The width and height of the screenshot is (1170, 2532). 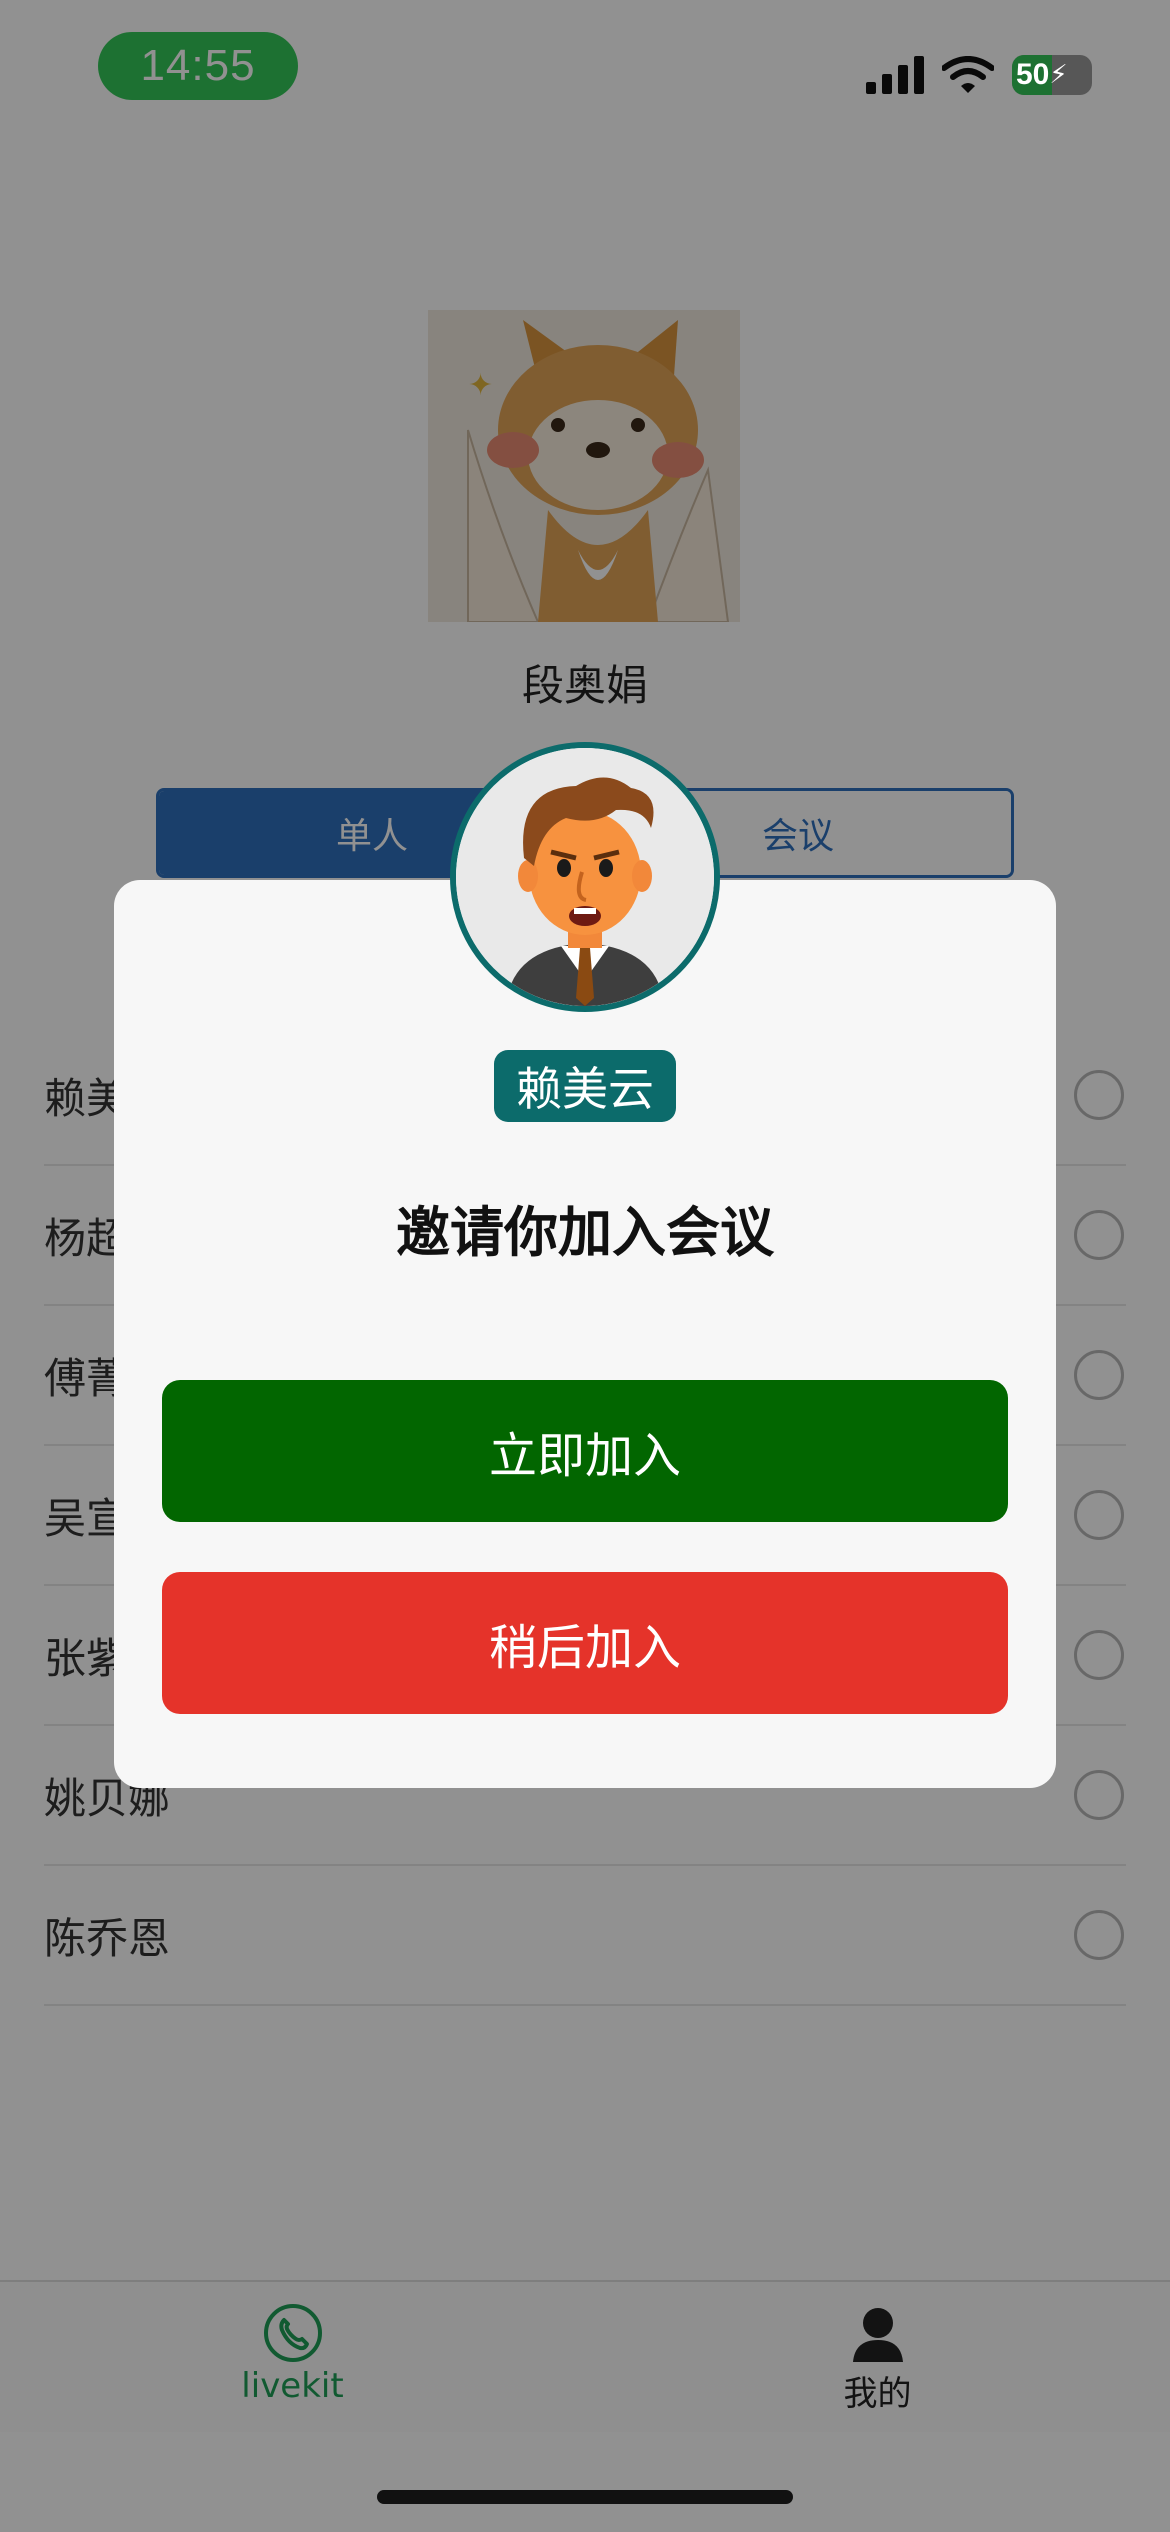 I want to click on home-indicator, so click(x=585, y=2497).